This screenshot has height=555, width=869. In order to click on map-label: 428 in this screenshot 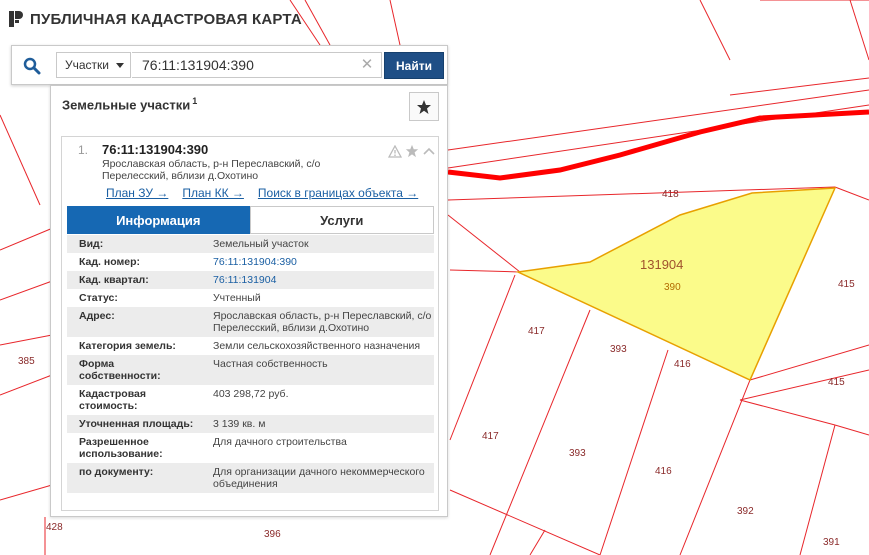, I will do `click(54, 527)`.